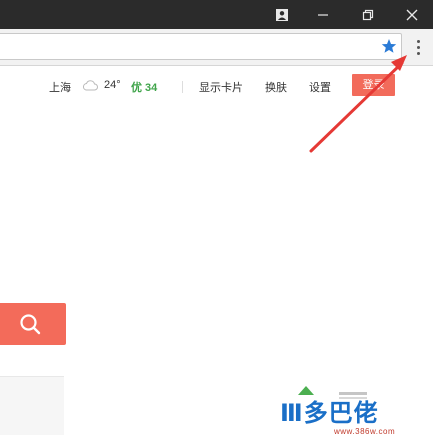 The width and height of the screenshot is (433, 436). Describe the element at coordinates (276, 87) in the screenshot. I see `skin-link: 换肤` at that location.